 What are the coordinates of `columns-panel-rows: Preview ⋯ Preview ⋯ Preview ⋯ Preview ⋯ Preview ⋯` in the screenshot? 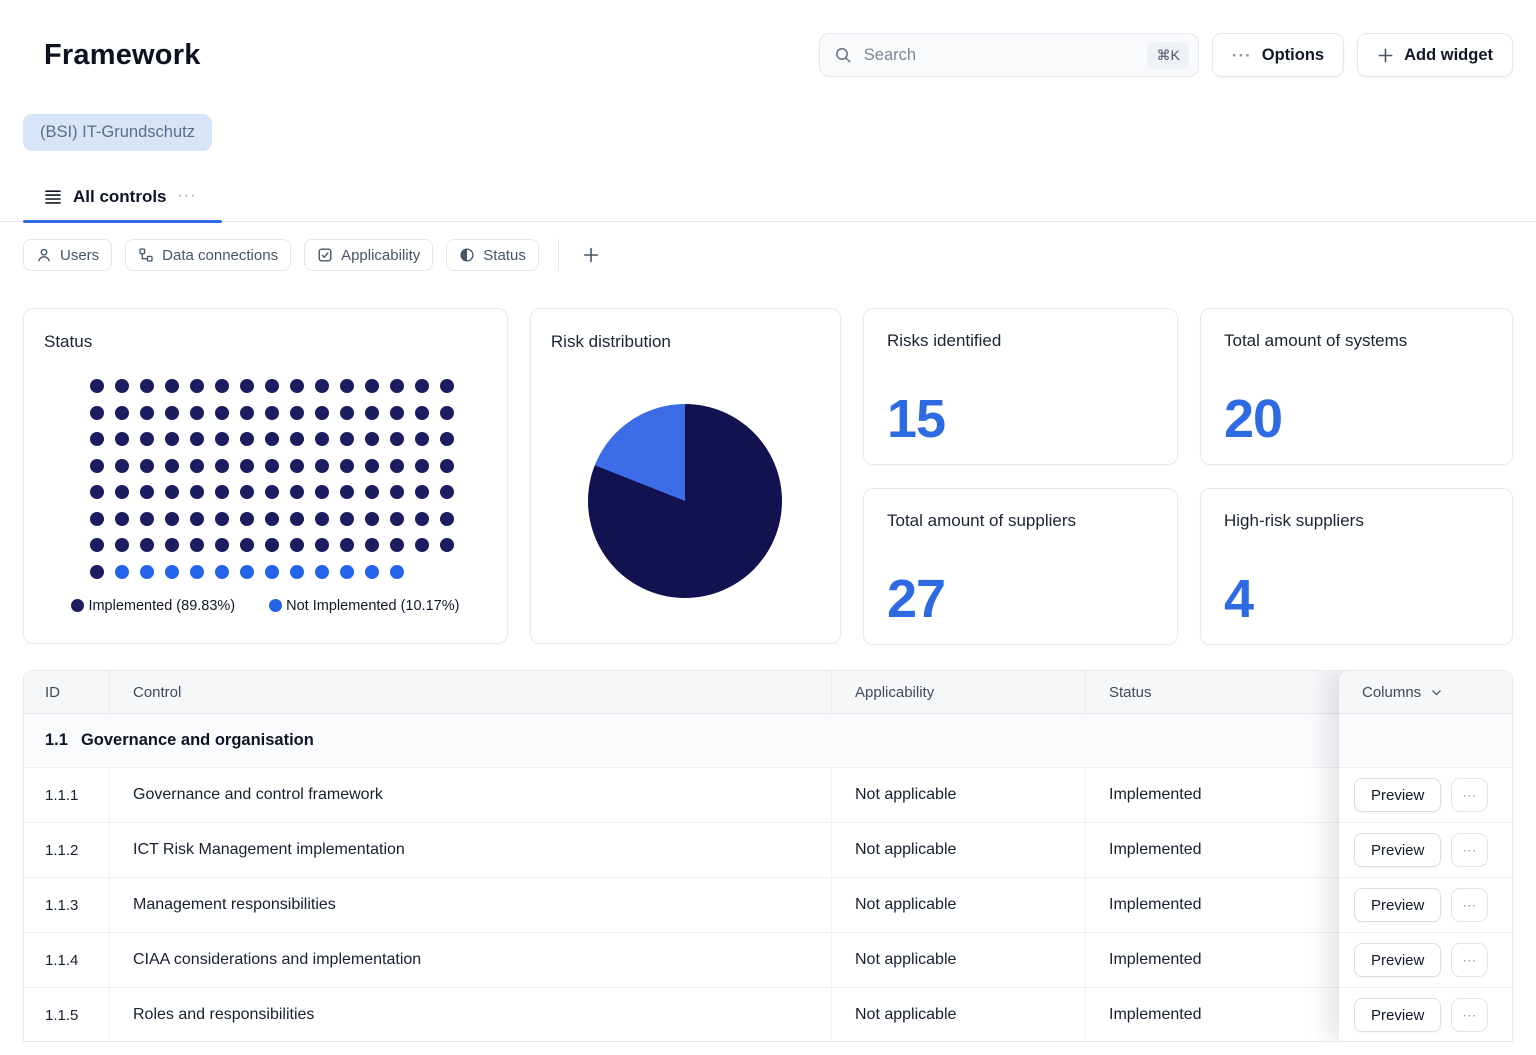 It's located at (1425, 904).